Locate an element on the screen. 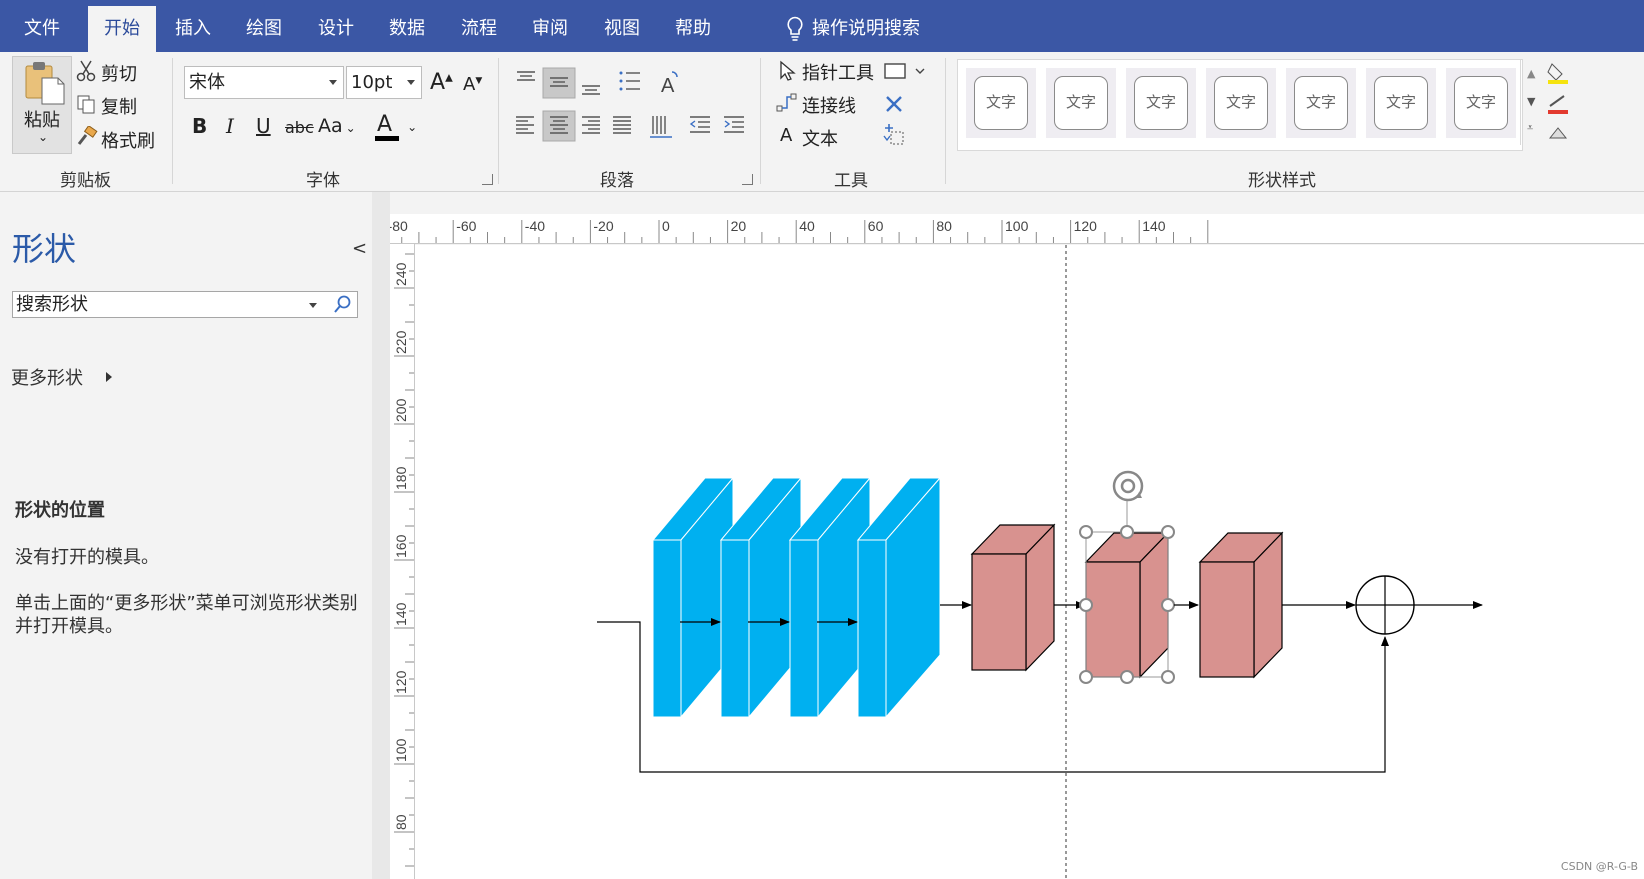  chevron-right-icon is located at coordinates (109, 377).